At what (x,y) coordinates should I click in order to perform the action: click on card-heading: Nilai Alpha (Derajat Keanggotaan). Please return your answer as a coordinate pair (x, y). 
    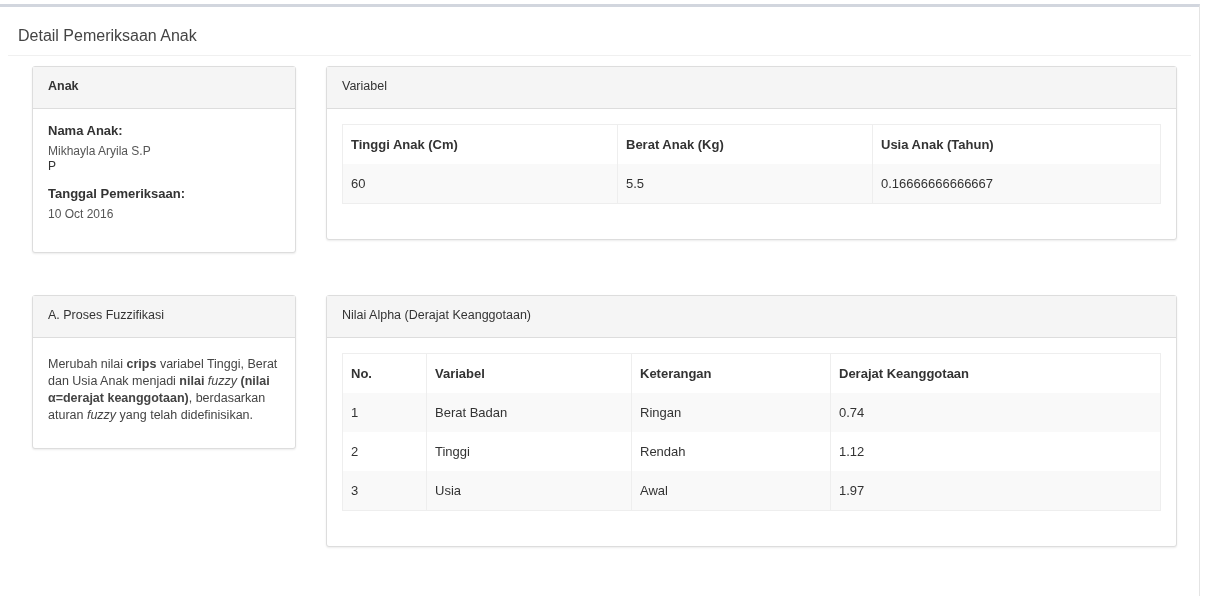
    Looking at the image, I should click on (436, 315).